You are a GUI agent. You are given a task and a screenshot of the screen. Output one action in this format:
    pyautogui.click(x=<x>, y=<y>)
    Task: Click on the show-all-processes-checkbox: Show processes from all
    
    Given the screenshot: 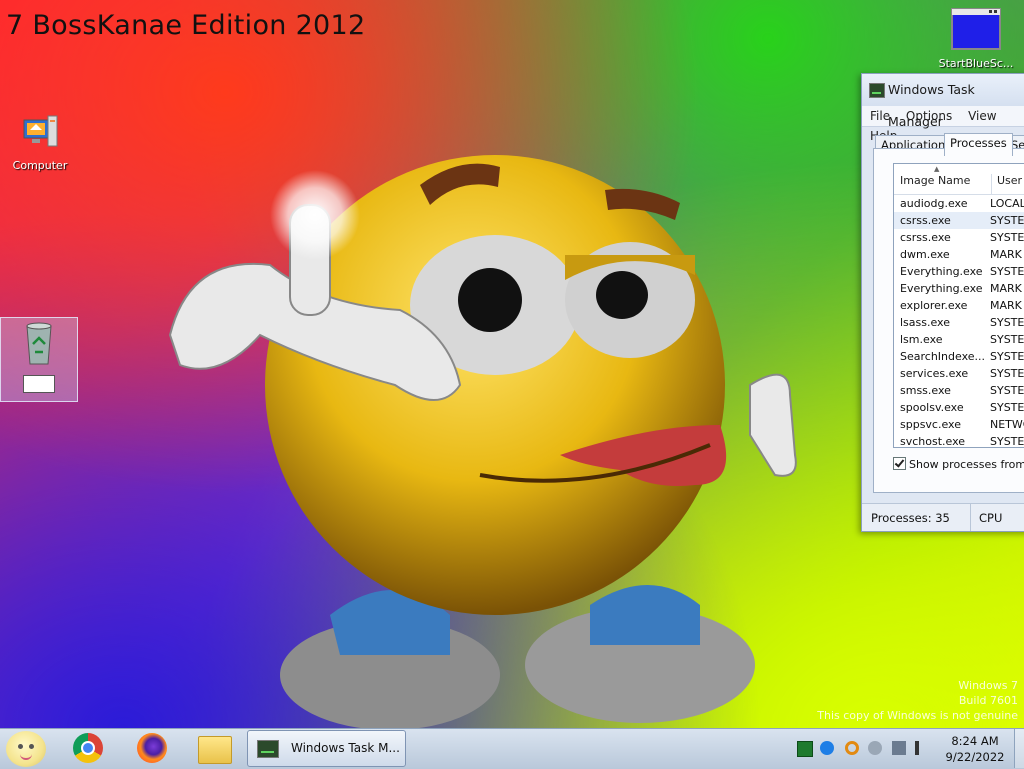 What is the action you would take?
    pyautogui.click(x=958, y=464)
    